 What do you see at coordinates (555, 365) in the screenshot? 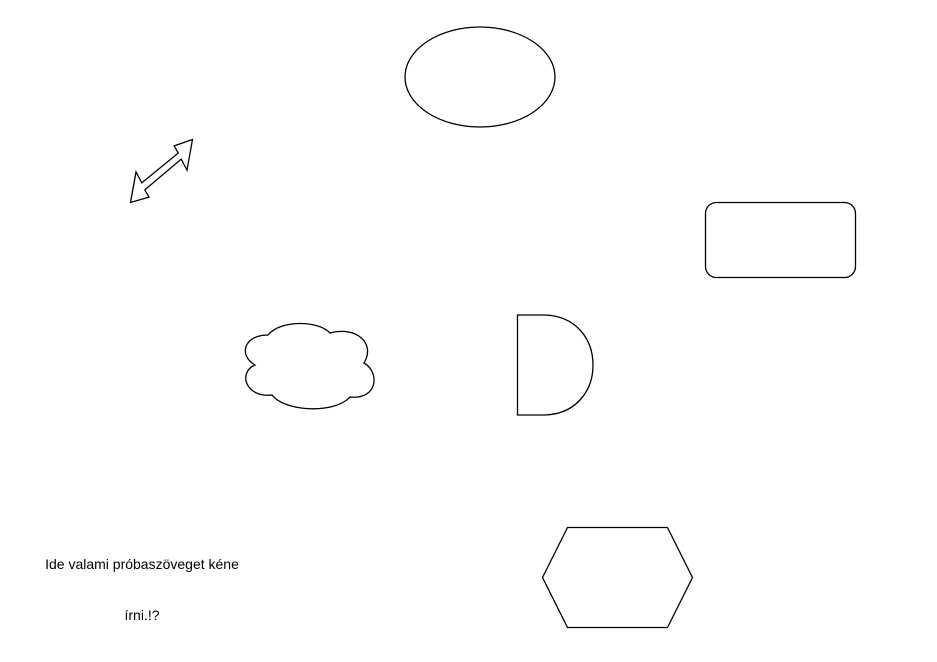
I see `delay-shape` at bounding box center [555, 365].